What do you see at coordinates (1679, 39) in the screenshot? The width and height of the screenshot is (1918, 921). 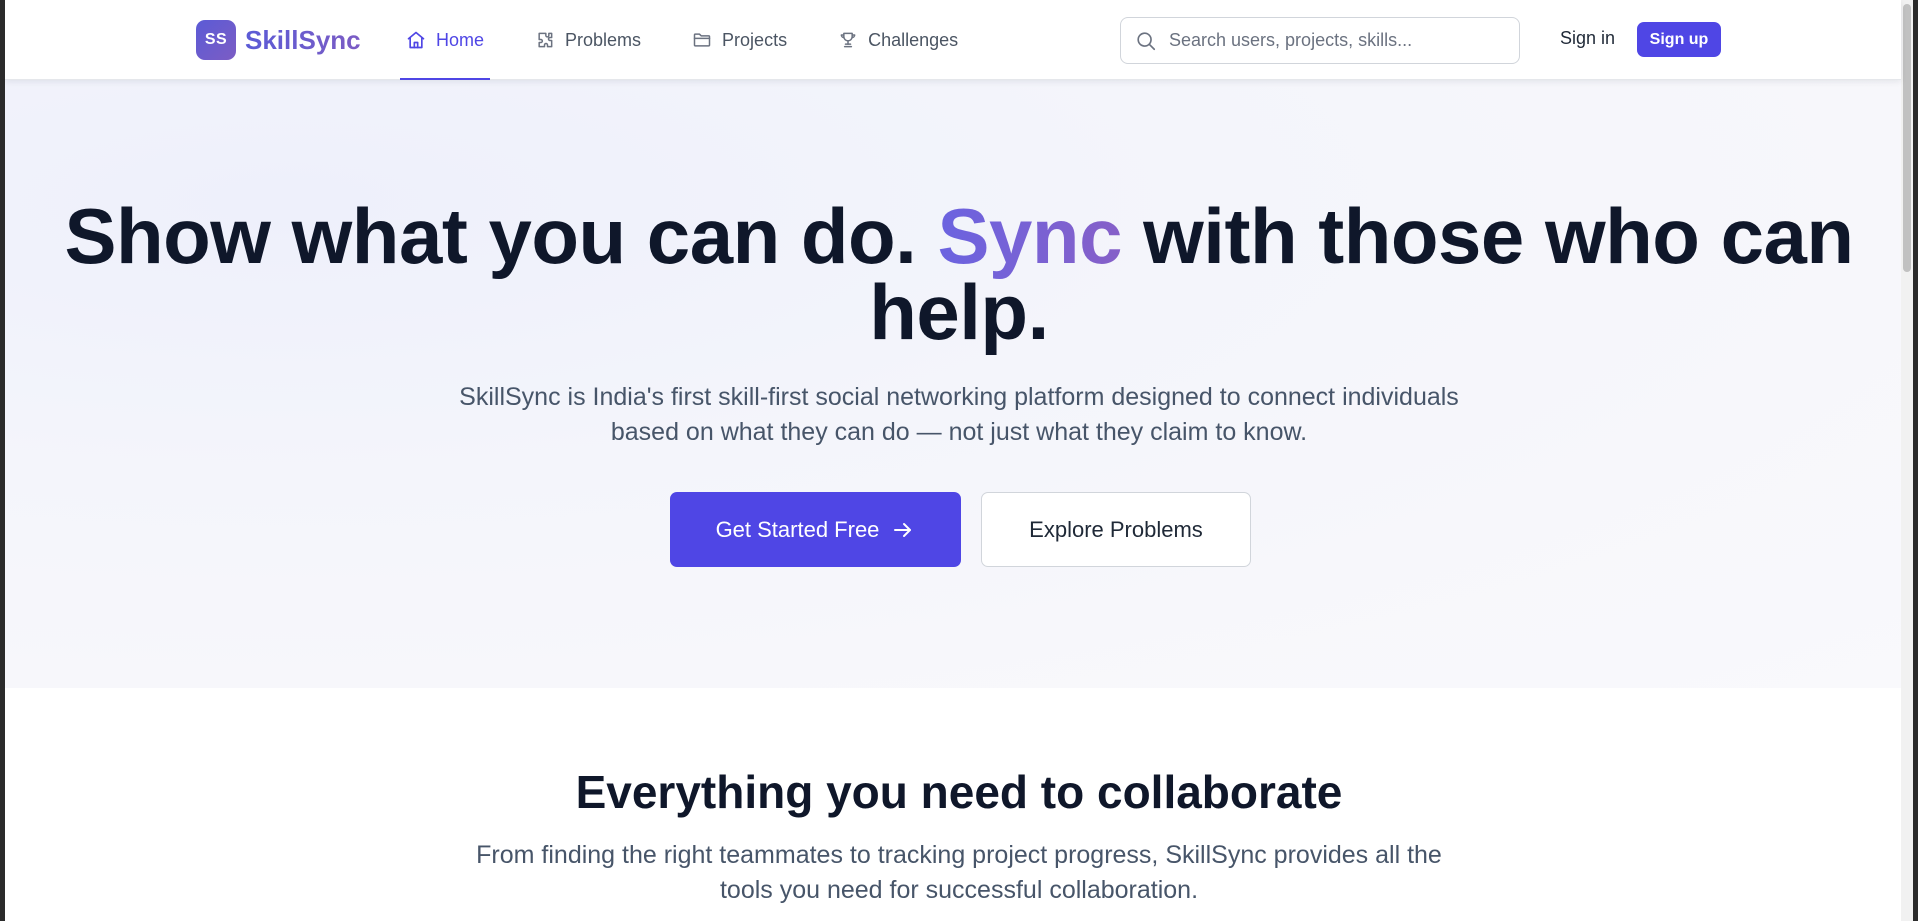 I see `signup-button: Sign up` at bounding box center [1679, 39].